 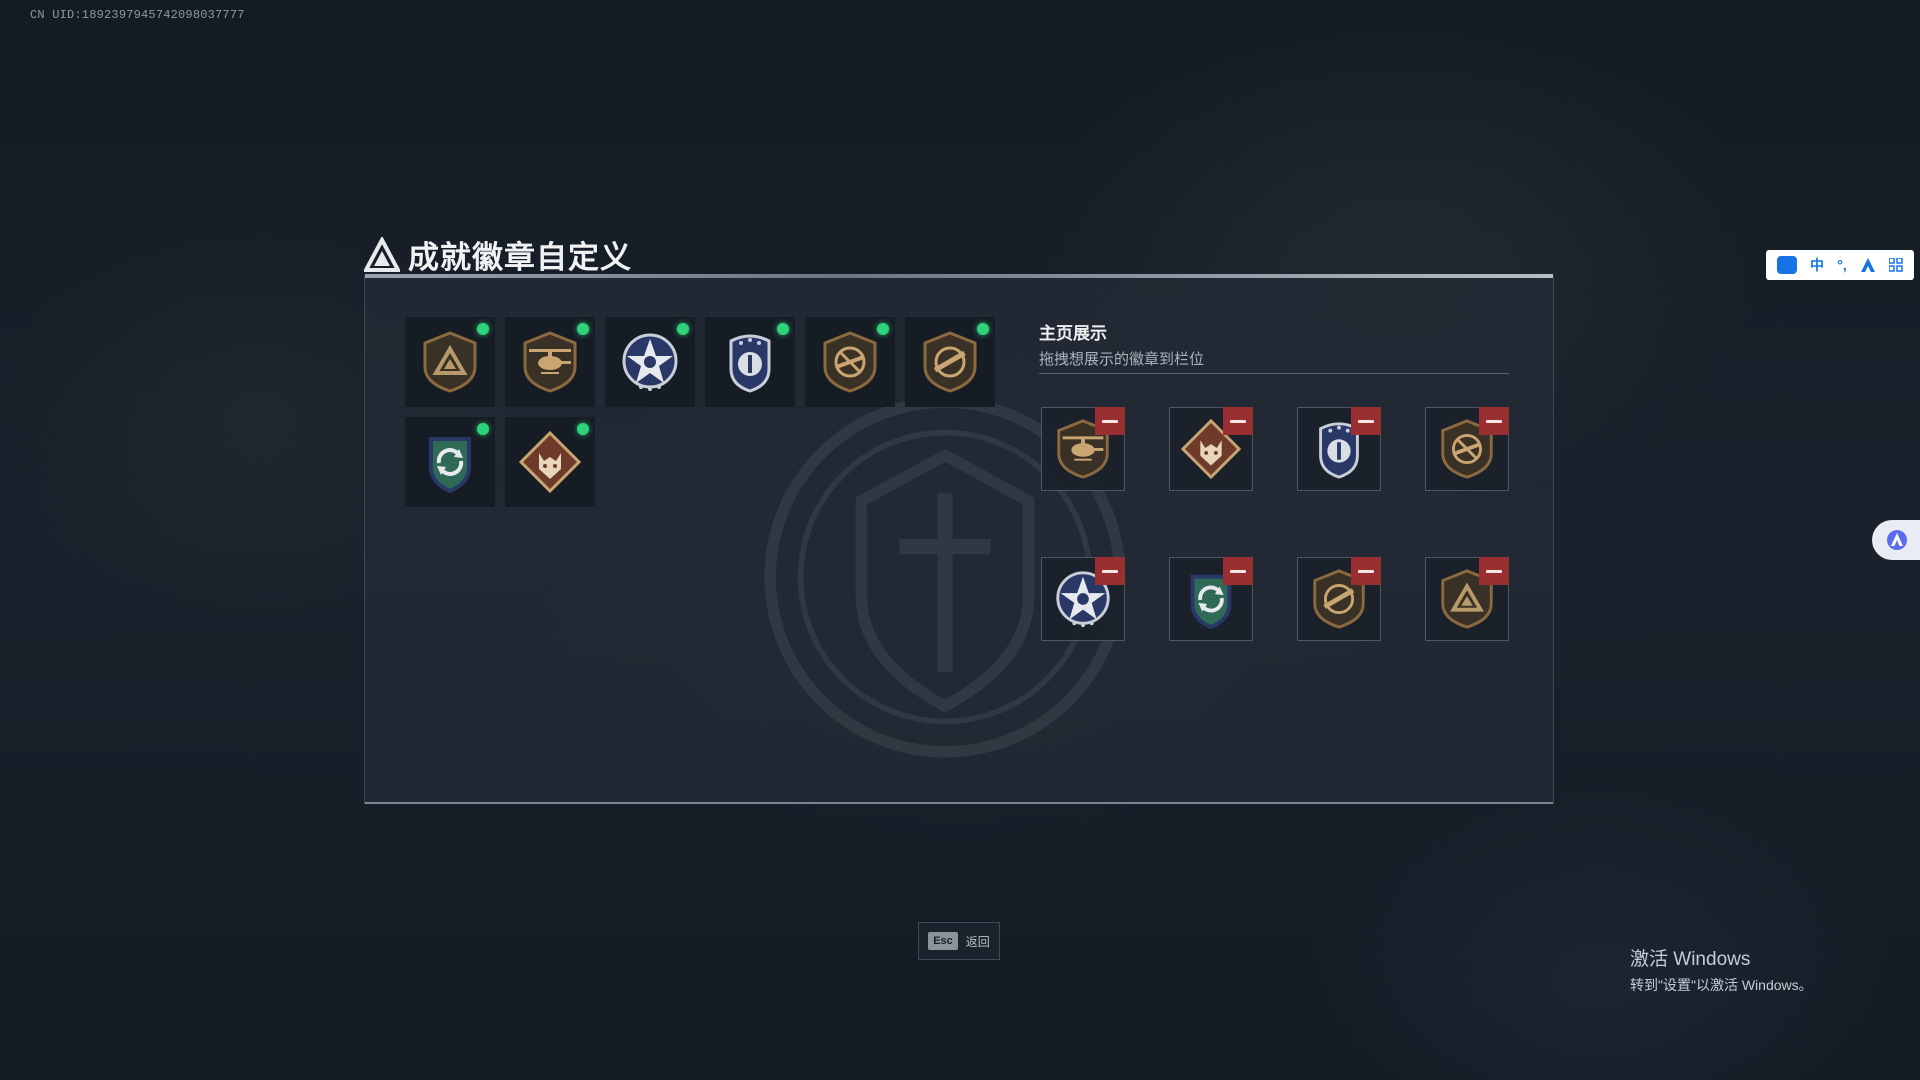 What do you see at coordinates (959, 941) in the screenshot?
I see `back-button: Esc 返回` at bounding box center [959, 941].